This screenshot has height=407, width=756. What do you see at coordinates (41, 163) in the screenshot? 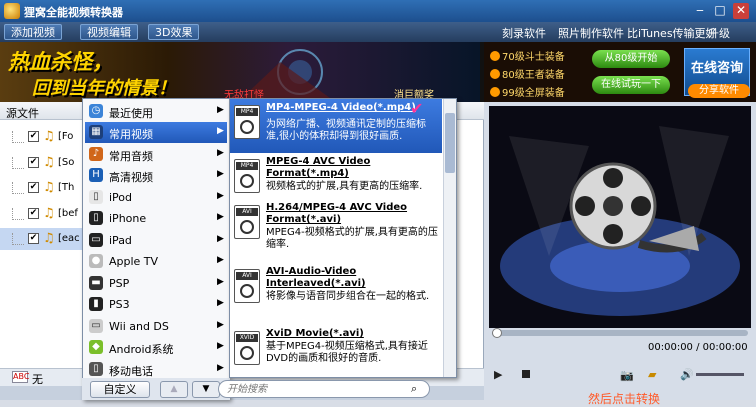
I see `file-row: ✔ ♫ [So` at bounding box center [41, 163].